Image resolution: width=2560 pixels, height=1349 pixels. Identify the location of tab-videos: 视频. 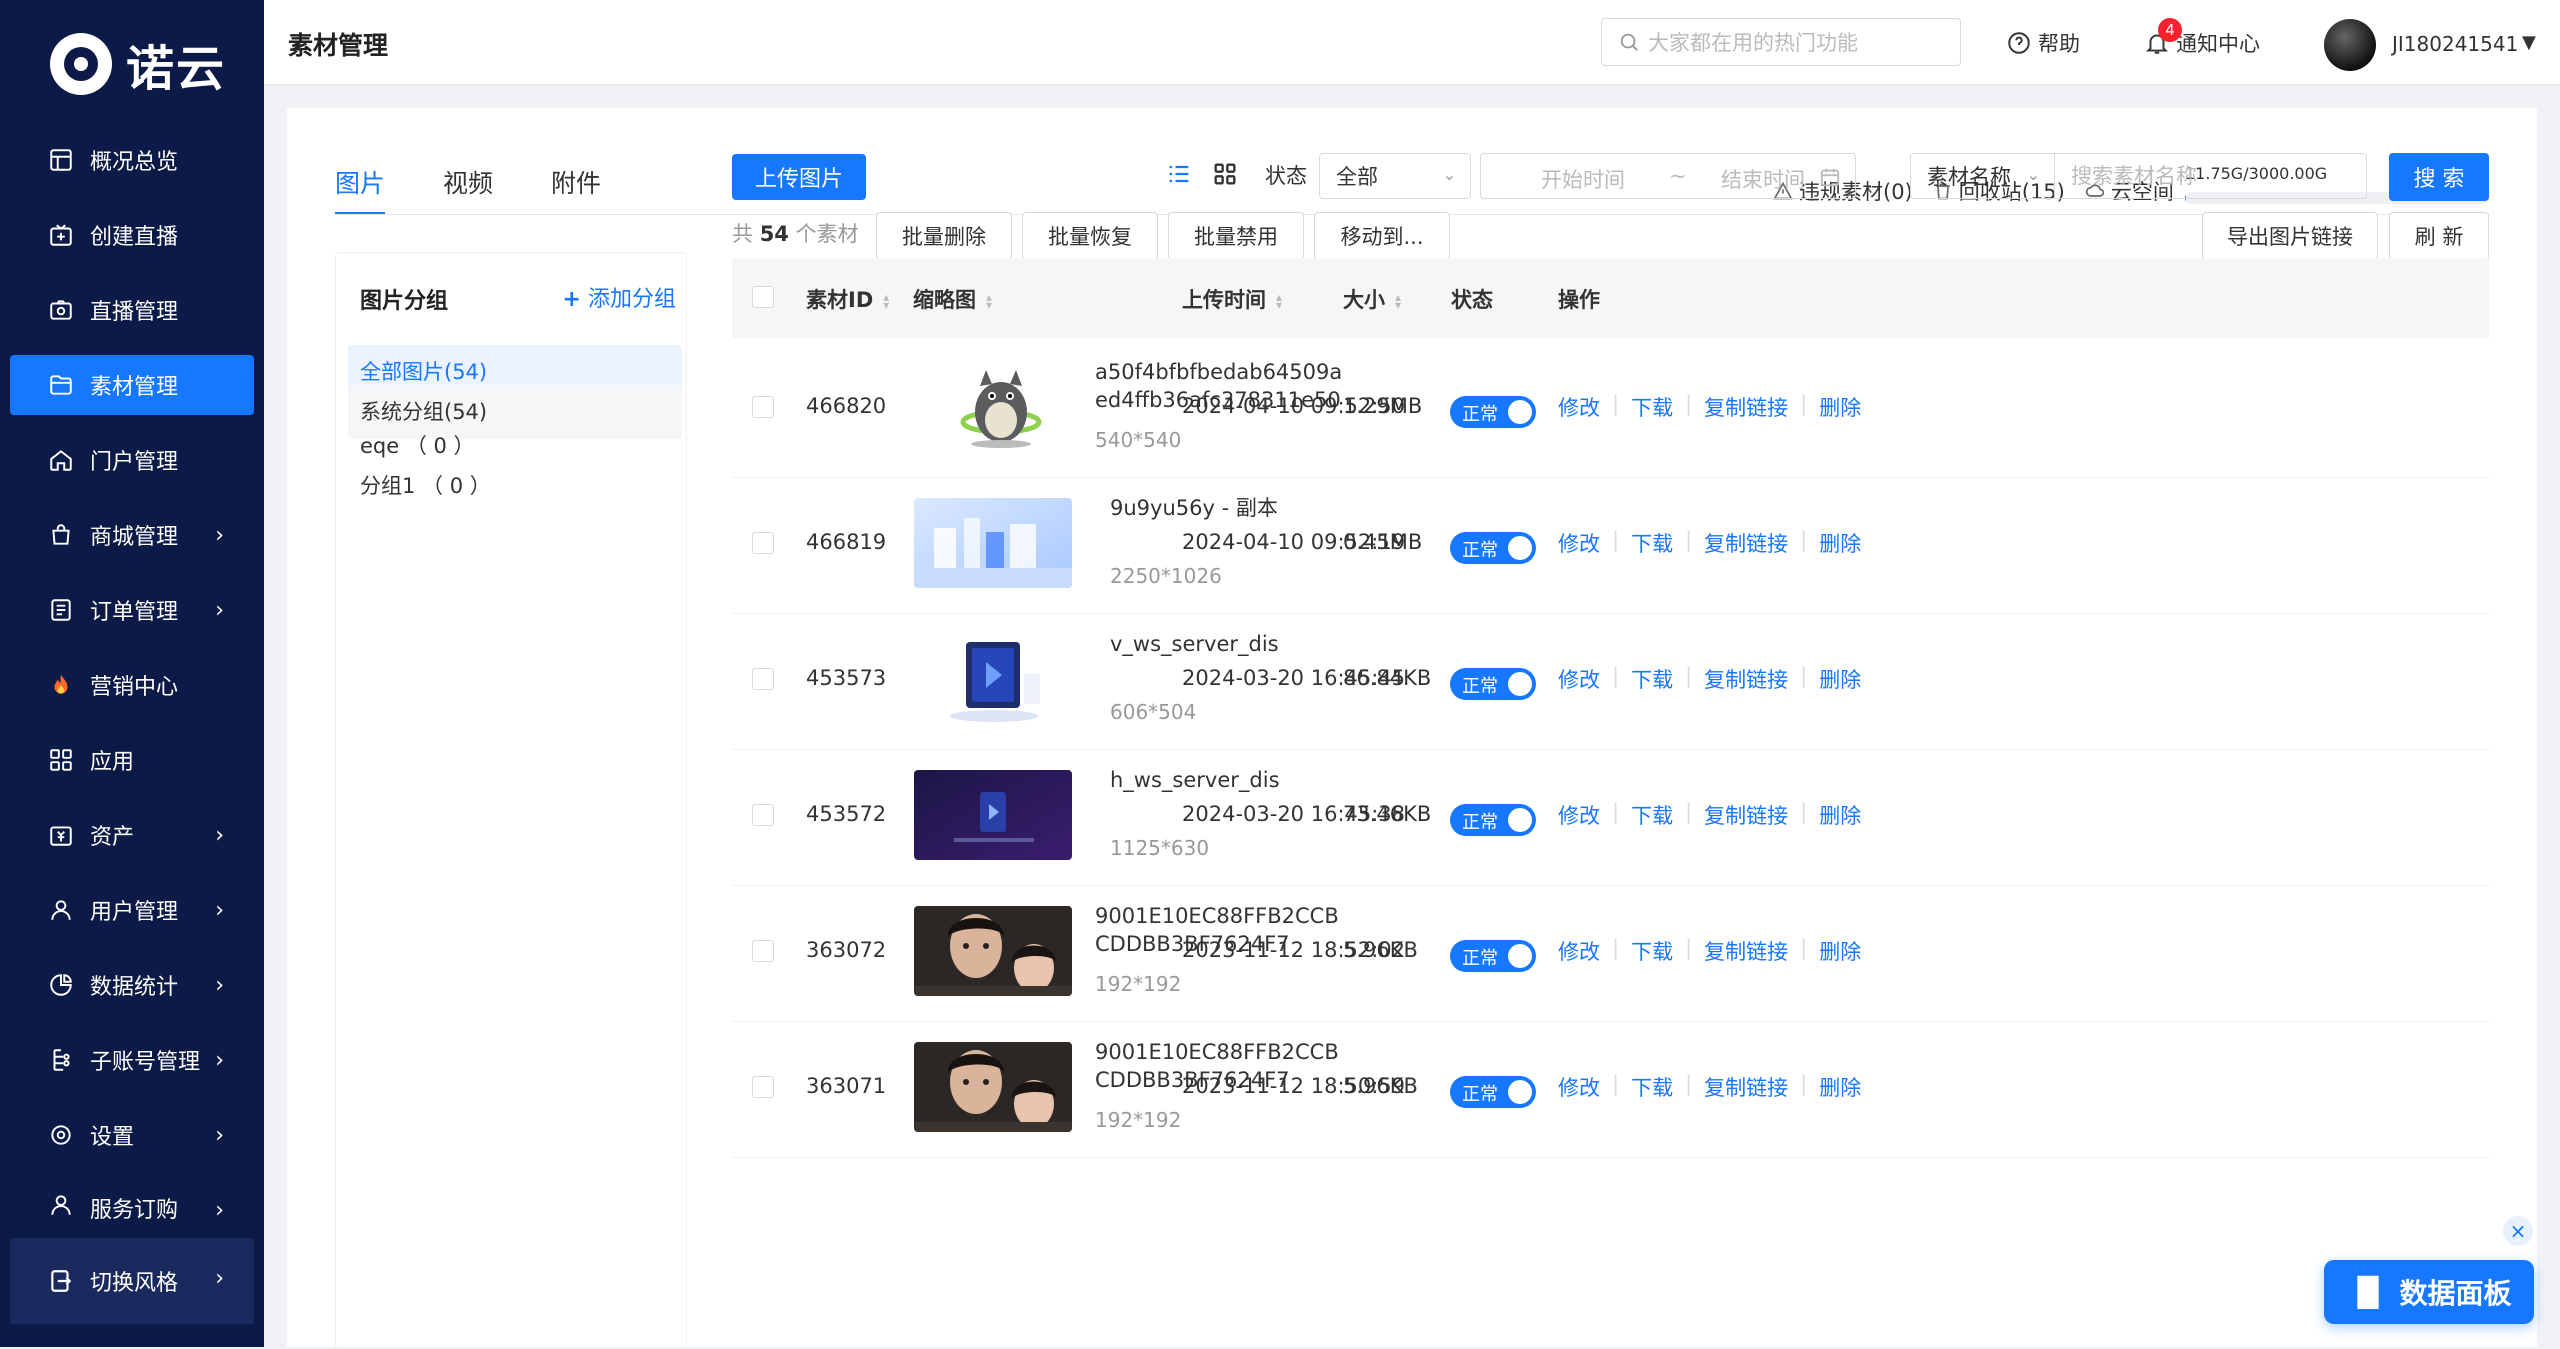
(468, 188).